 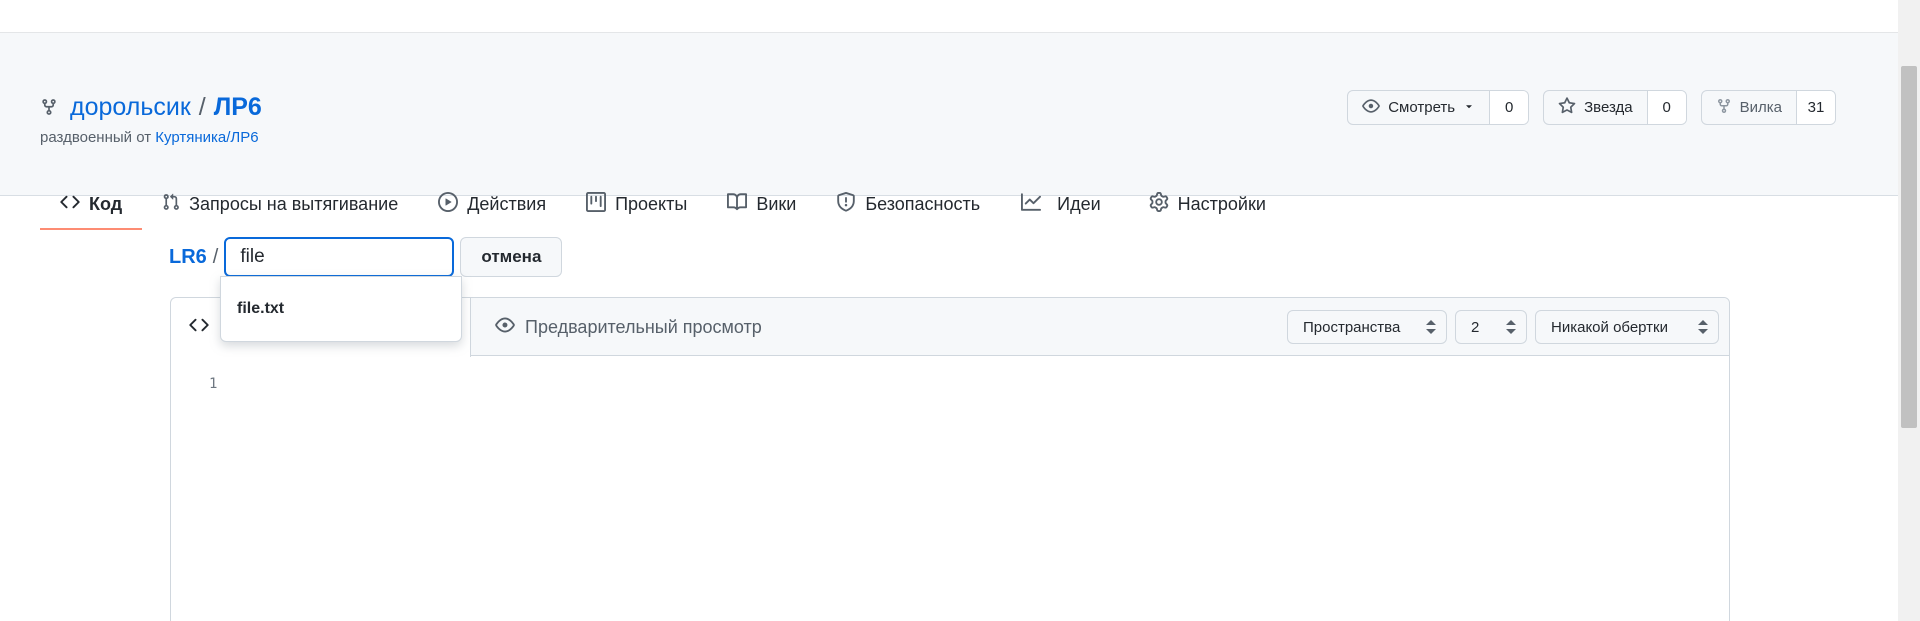 I want to click on fork-label: Вилка, so click(x=1760, y=107).